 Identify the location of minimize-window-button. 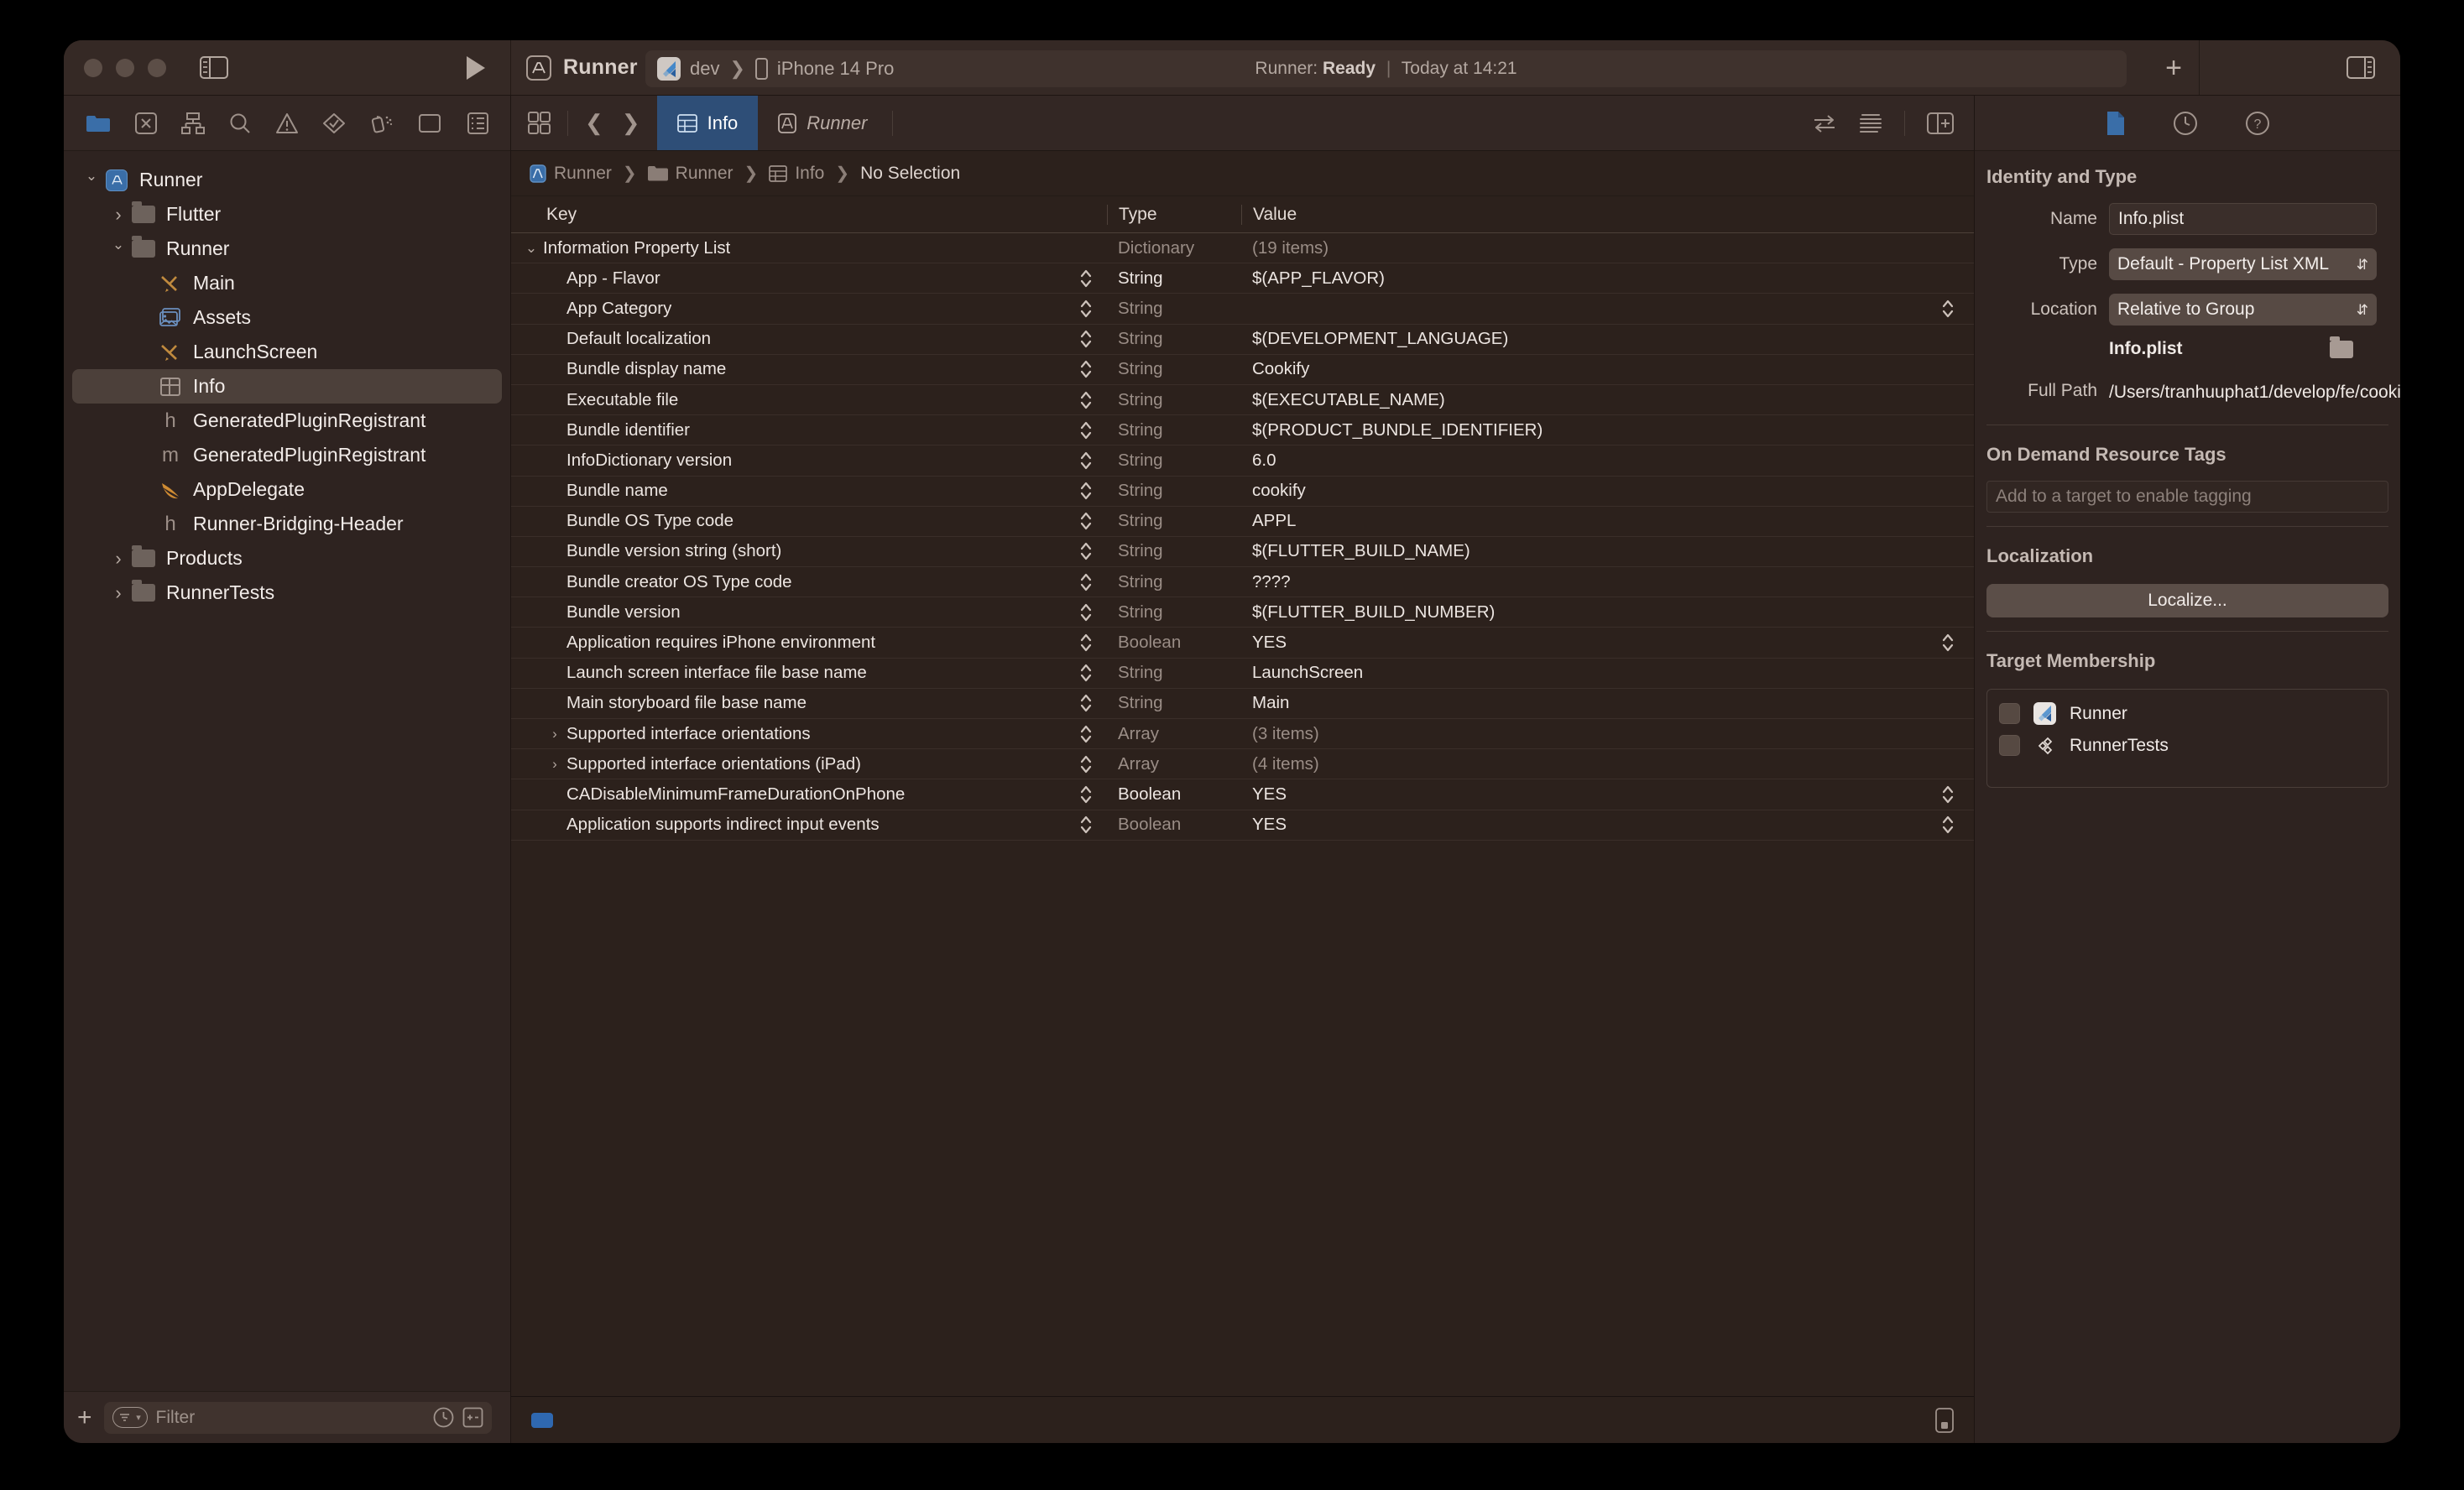
(125, 67).